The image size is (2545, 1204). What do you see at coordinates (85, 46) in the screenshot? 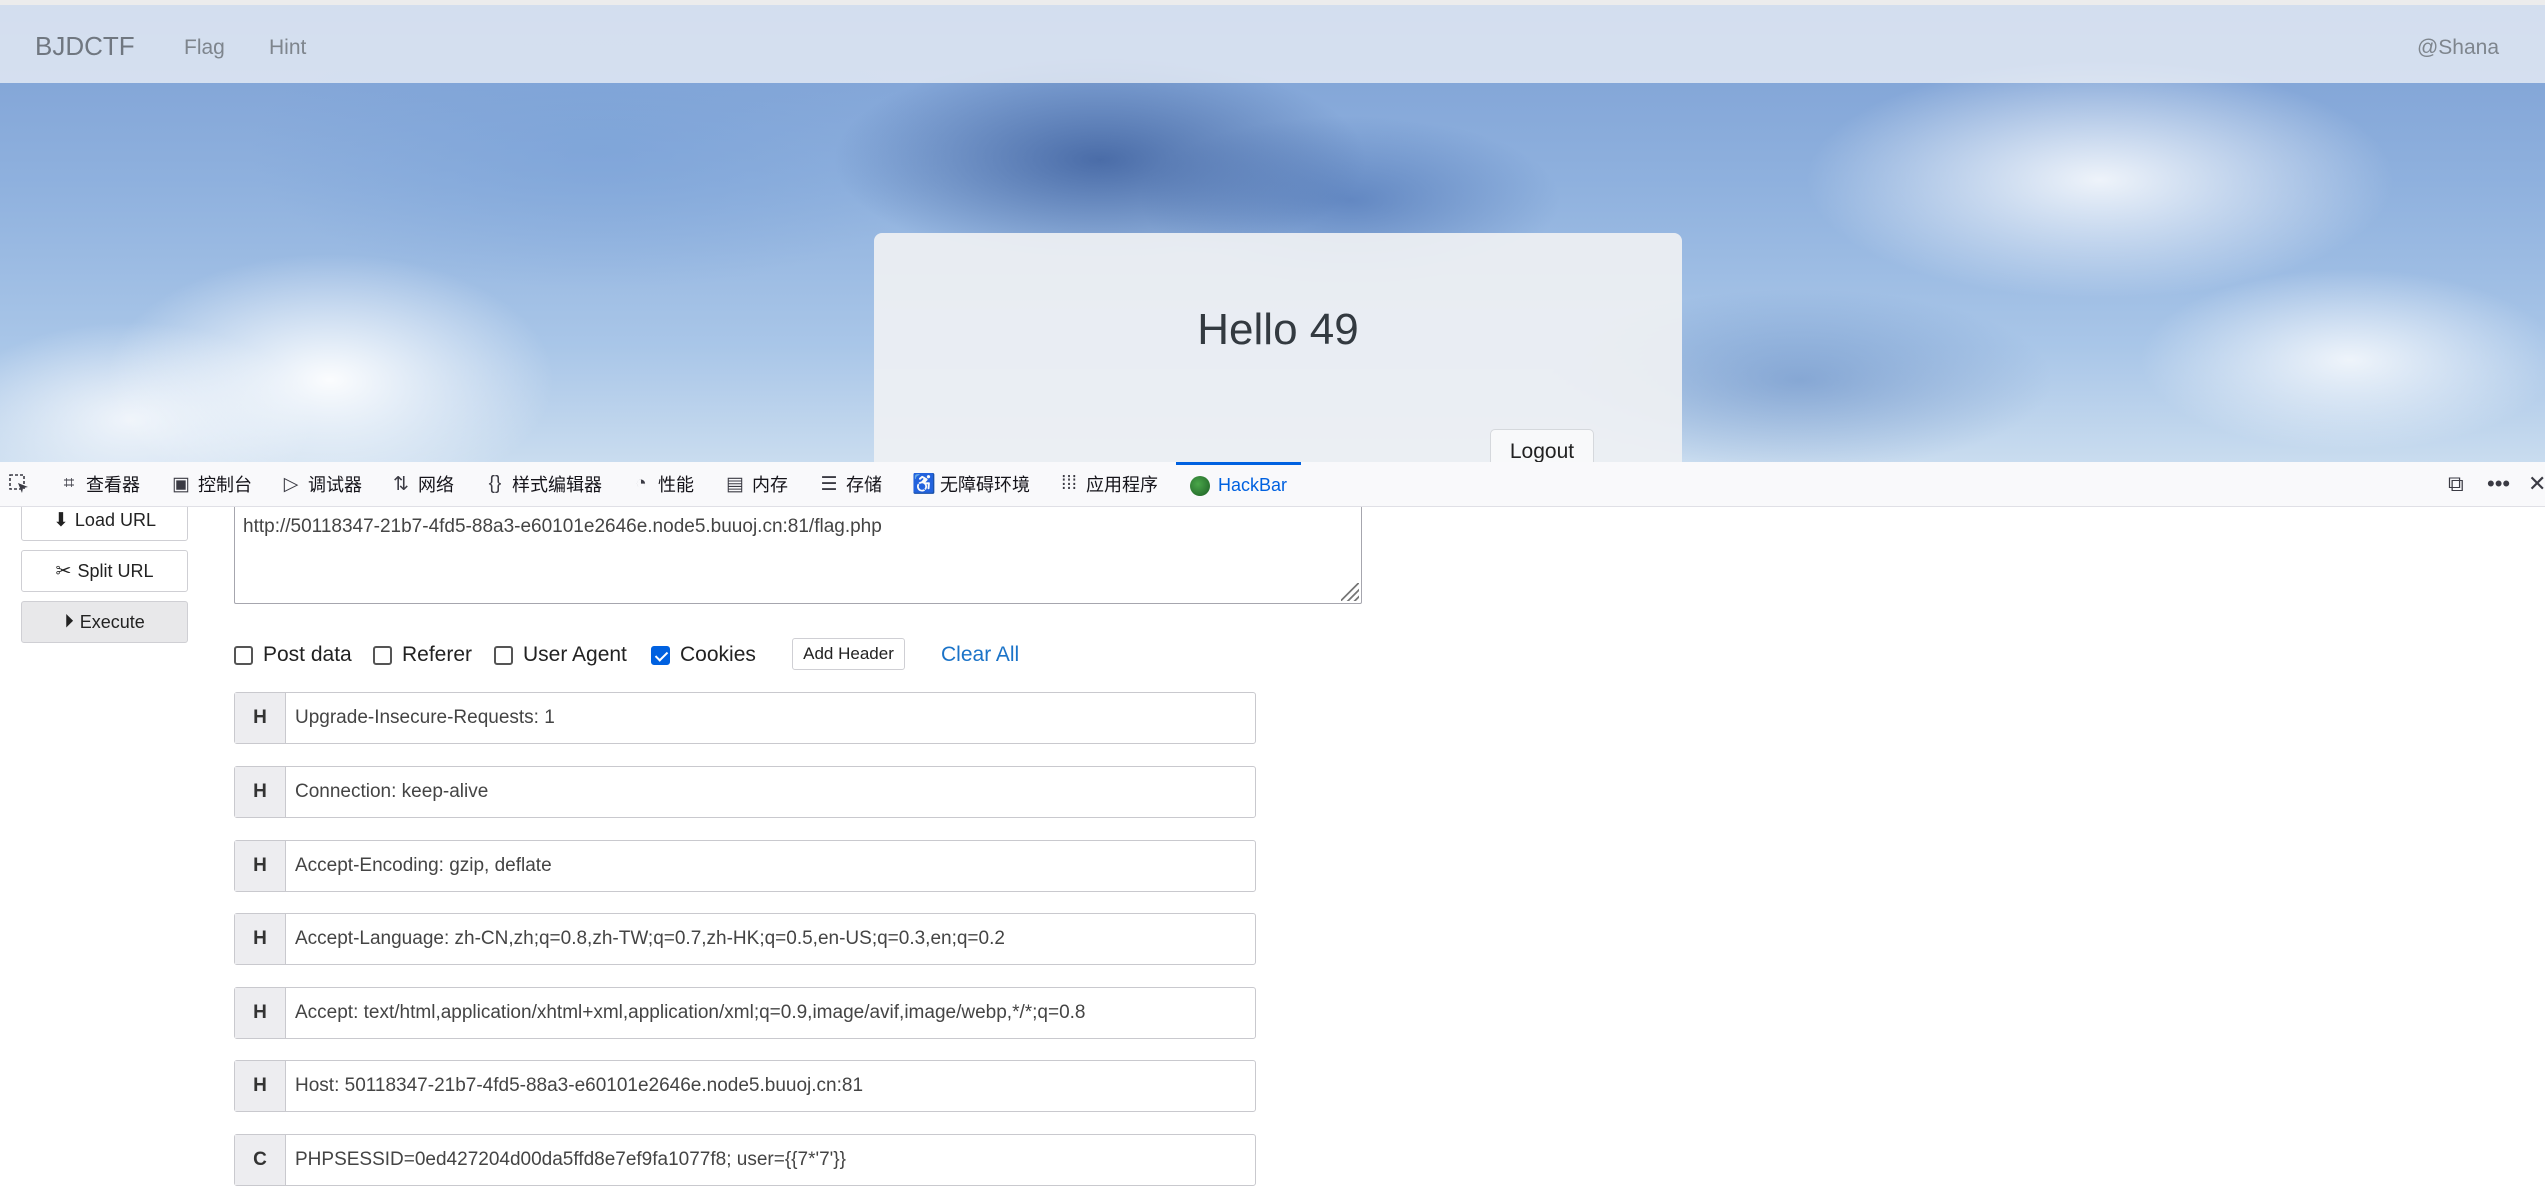
I see `site-brand: BJDCTF` at bounding box center [85, 46].